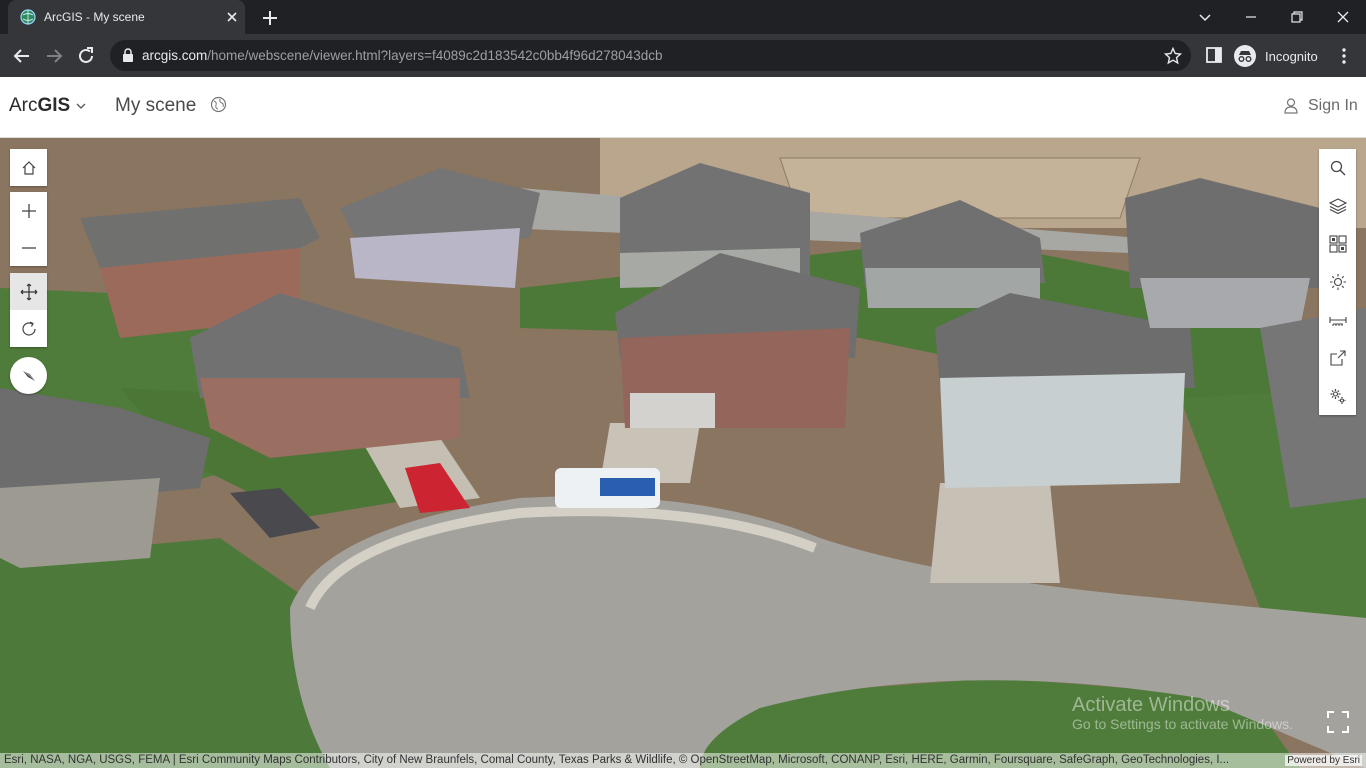 The height and width of the screenshot is (768, 1366). Describe the element at coordinates (1323, 760) in the screenshot. I see `powered-by-esri: Powered by Esri` at that location.